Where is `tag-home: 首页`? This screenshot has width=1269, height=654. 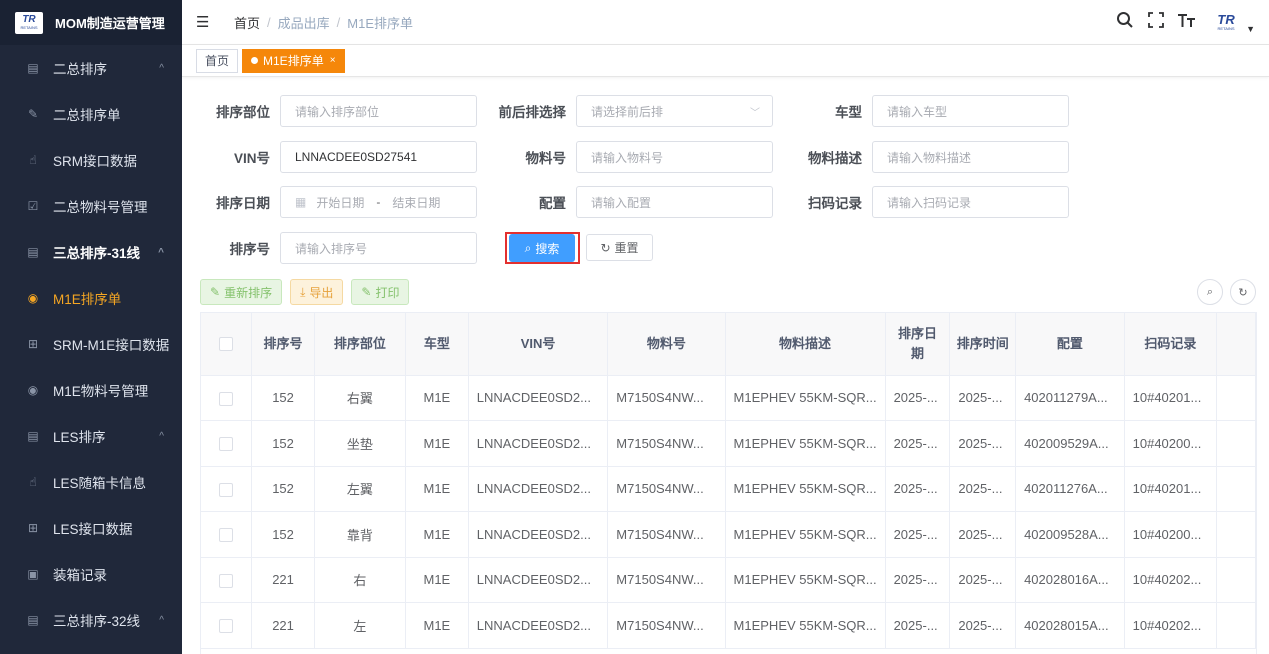 tag-home: 首页 is located at coordinates (217, 60).